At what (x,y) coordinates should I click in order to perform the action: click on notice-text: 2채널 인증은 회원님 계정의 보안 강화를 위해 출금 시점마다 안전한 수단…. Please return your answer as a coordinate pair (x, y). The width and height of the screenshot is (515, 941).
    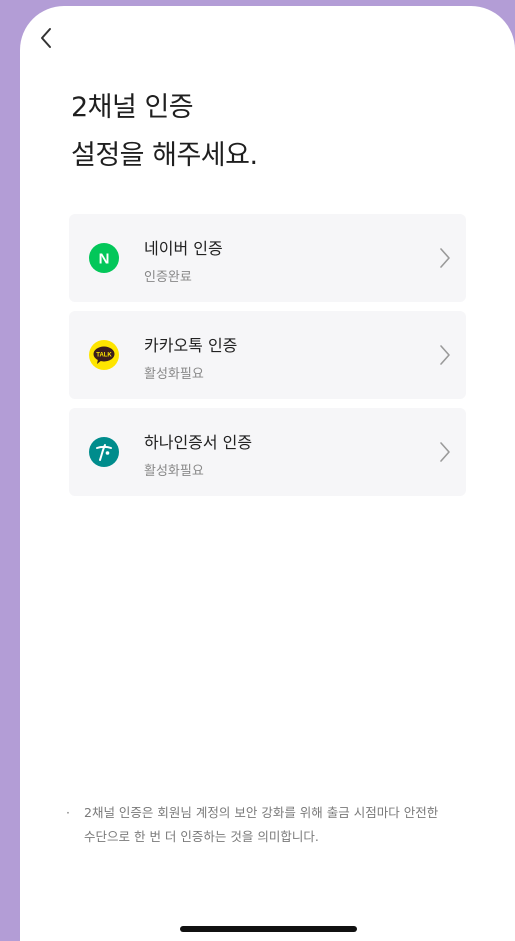
    Looking at the image, I should click on (261, 824).